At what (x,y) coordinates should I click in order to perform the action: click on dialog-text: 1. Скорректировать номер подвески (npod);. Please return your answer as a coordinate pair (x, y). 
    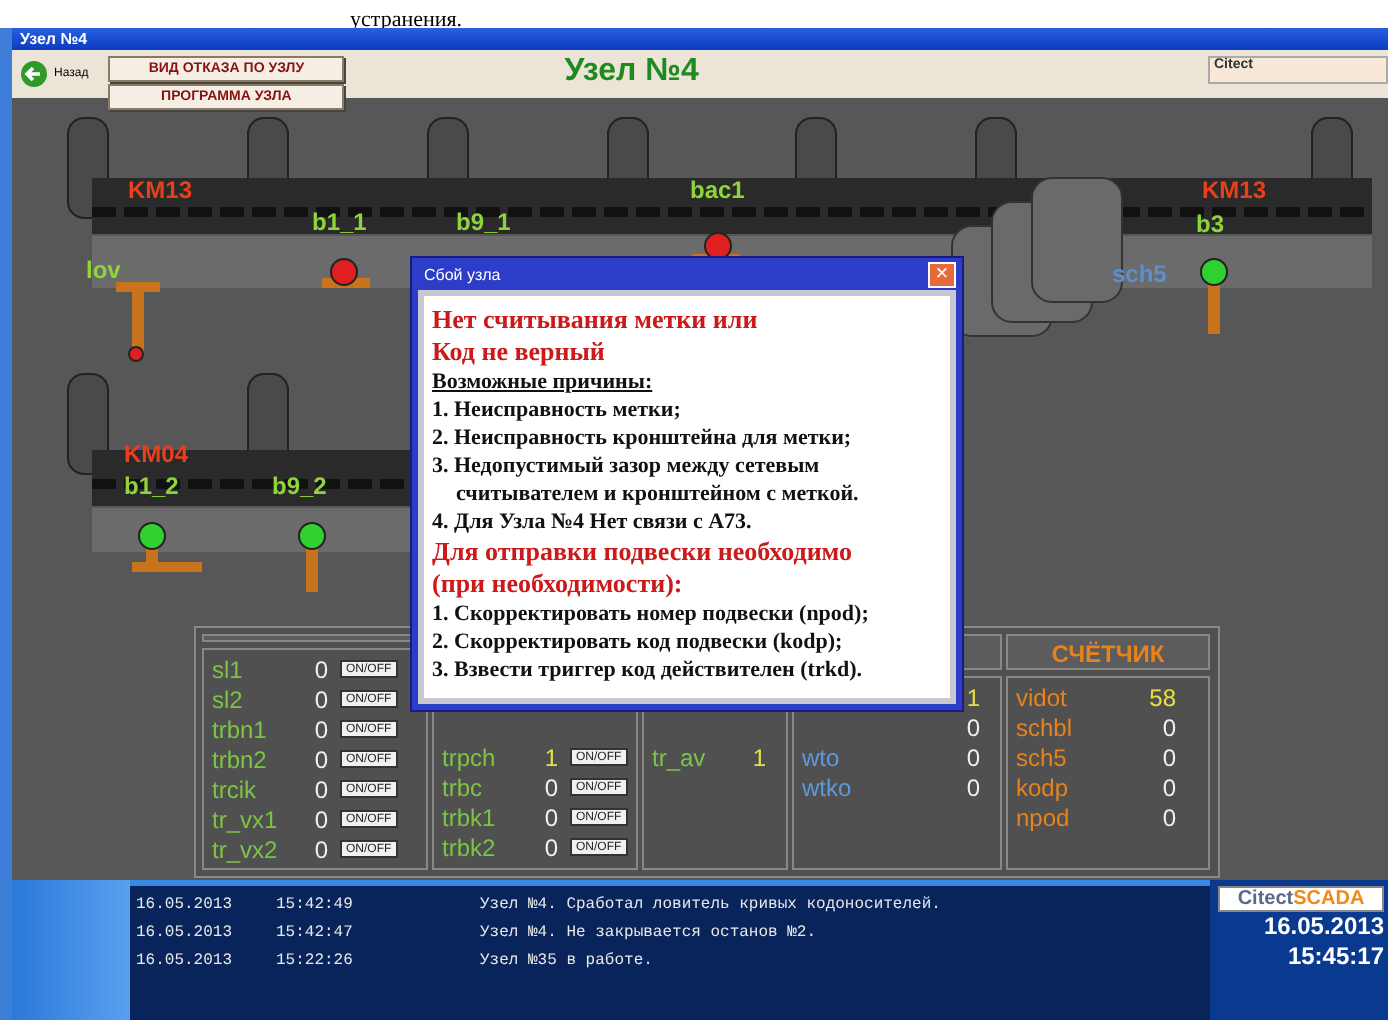
    Looking at the image, I should click on (651, 614).